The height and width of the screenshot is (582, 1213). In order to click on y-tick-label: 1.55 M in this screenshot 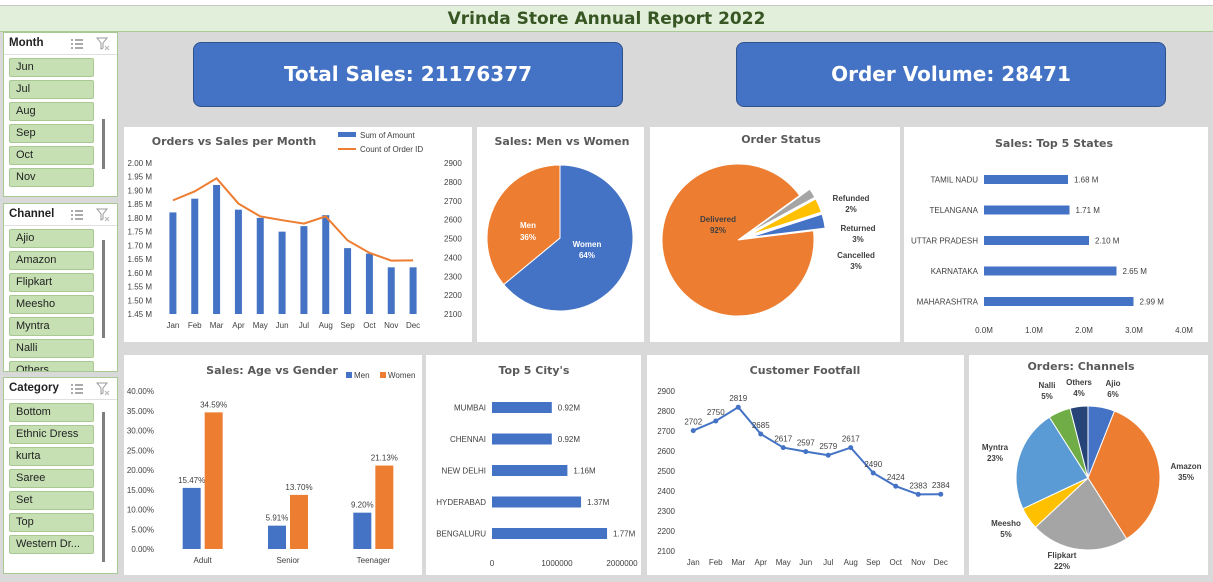, I will do `click(140, 287)`.